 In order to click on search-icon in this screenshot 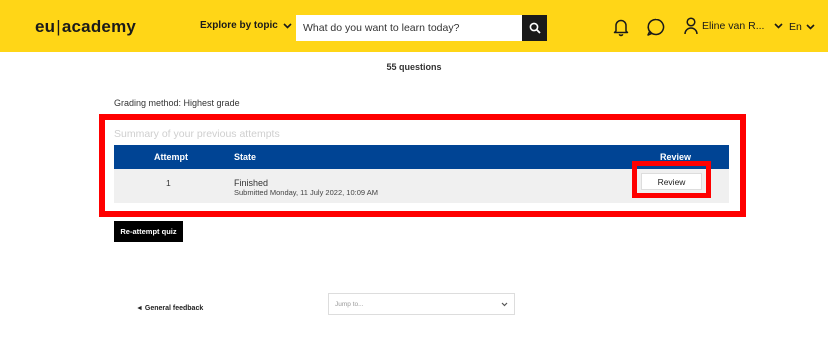, I will do `click(535, 28)`.